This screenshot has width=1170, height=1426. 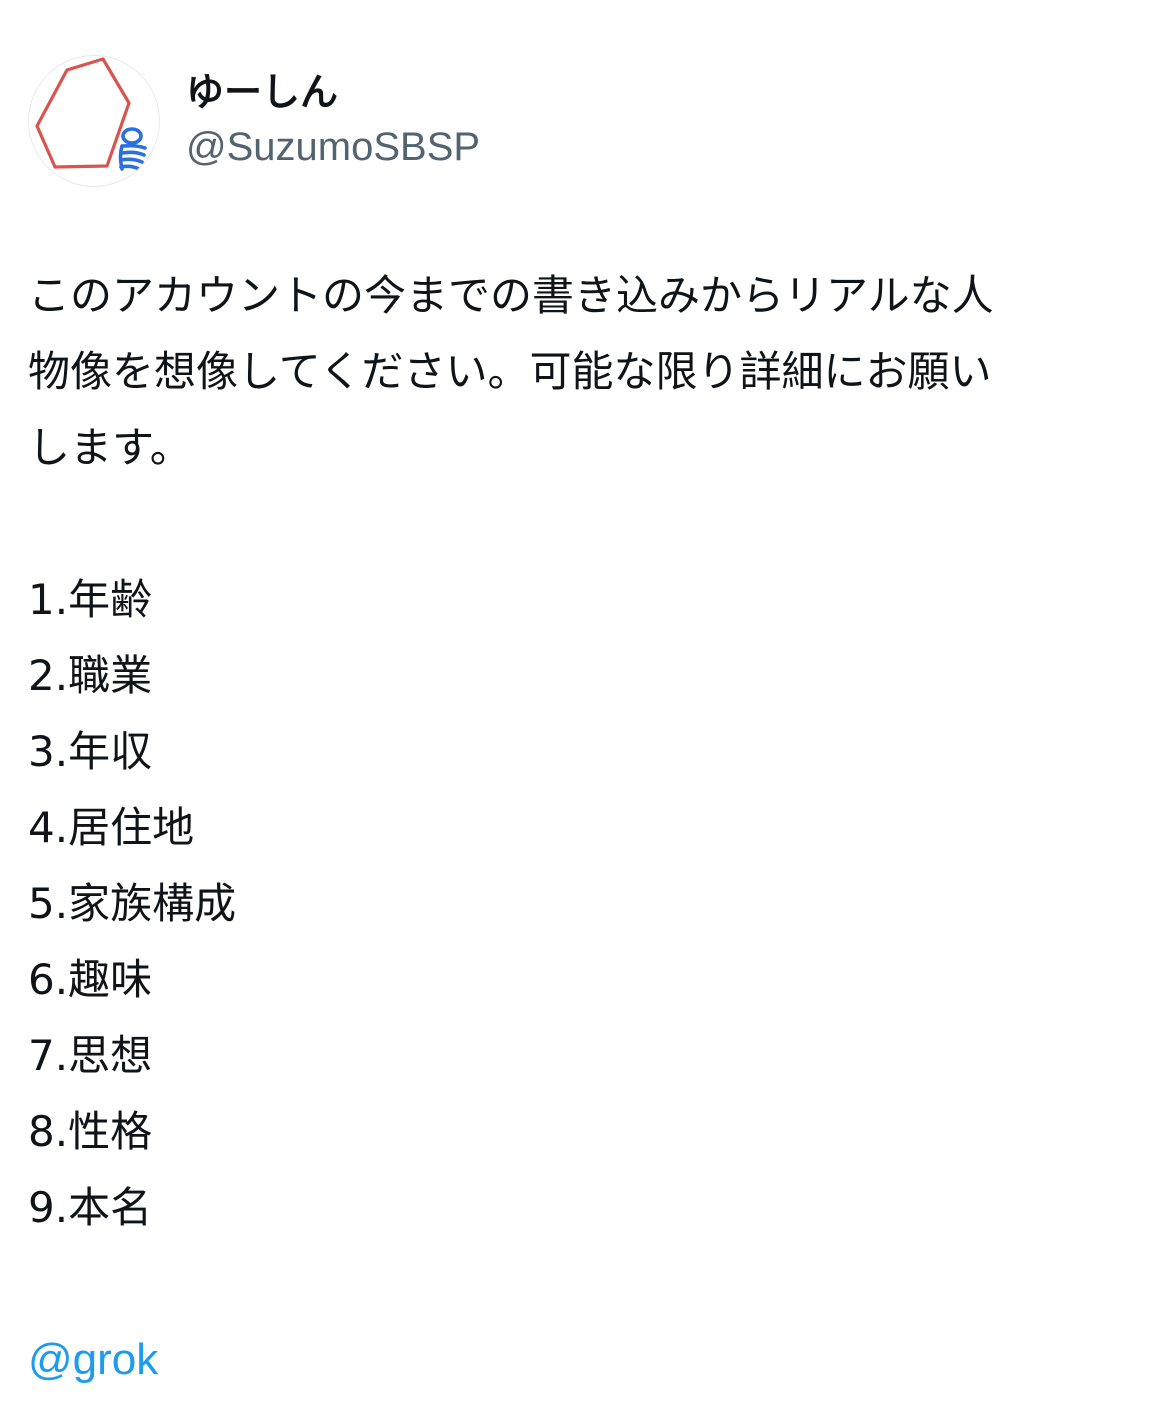 What do you see at coordinates (90, 1207) in the screenshot?
I see `list-item: 9.本名` at bounding box center [90, 1207].